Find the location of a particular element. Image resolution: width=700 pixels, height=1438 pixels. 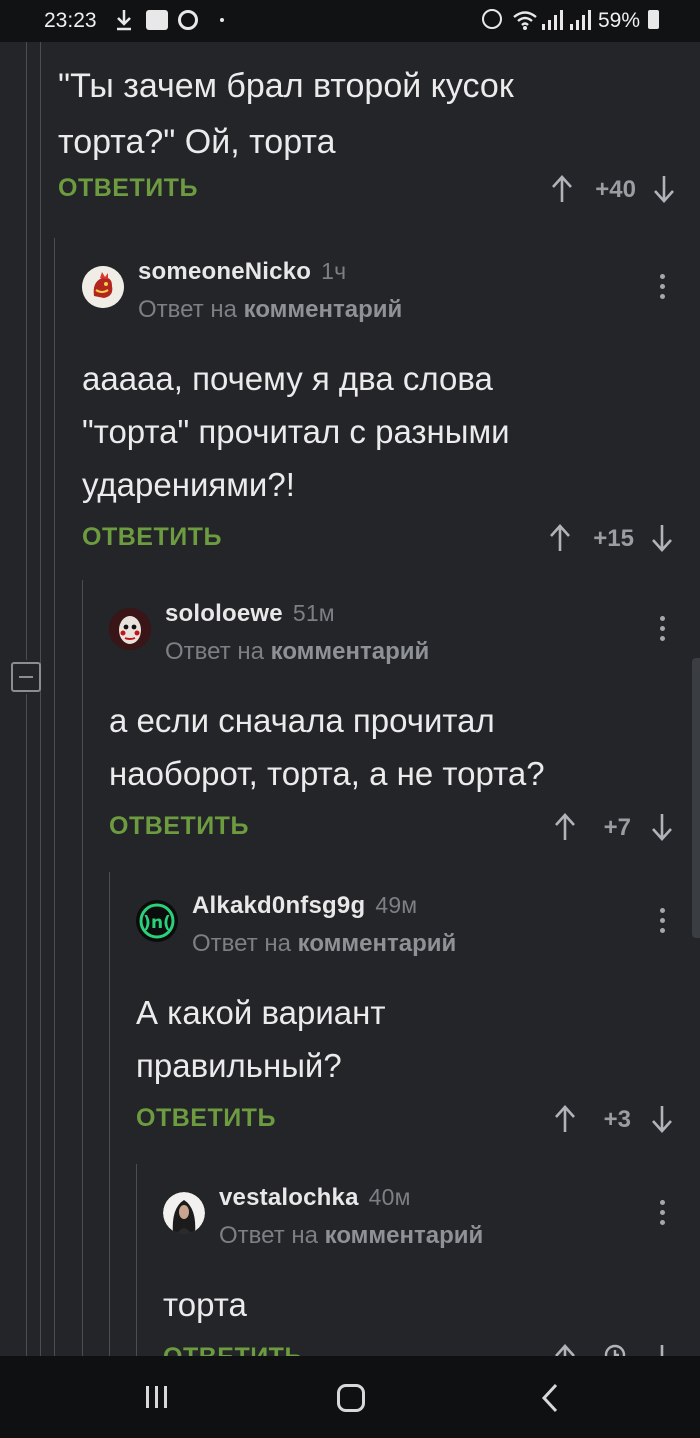

username: Alkakd0nfsg9g 49м is located at coordinates (304, 906).